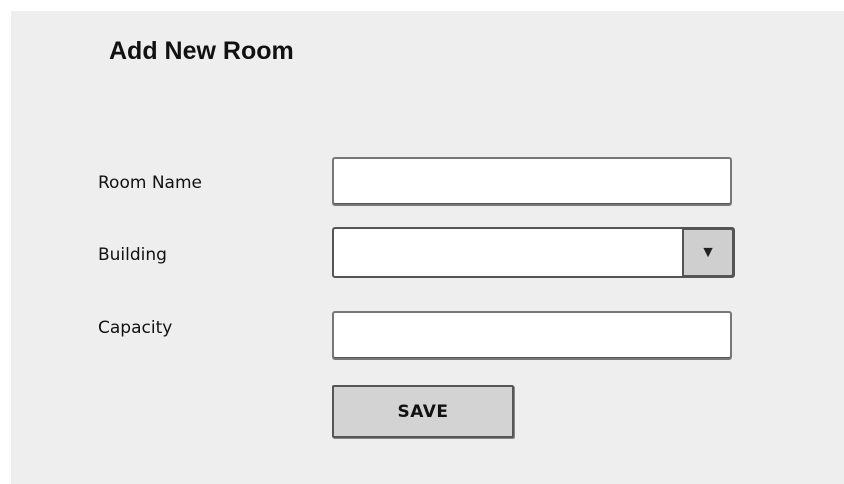  Describe the element at coordinates (532, 335) in the screenshot. I see `capacity-input` at that location.